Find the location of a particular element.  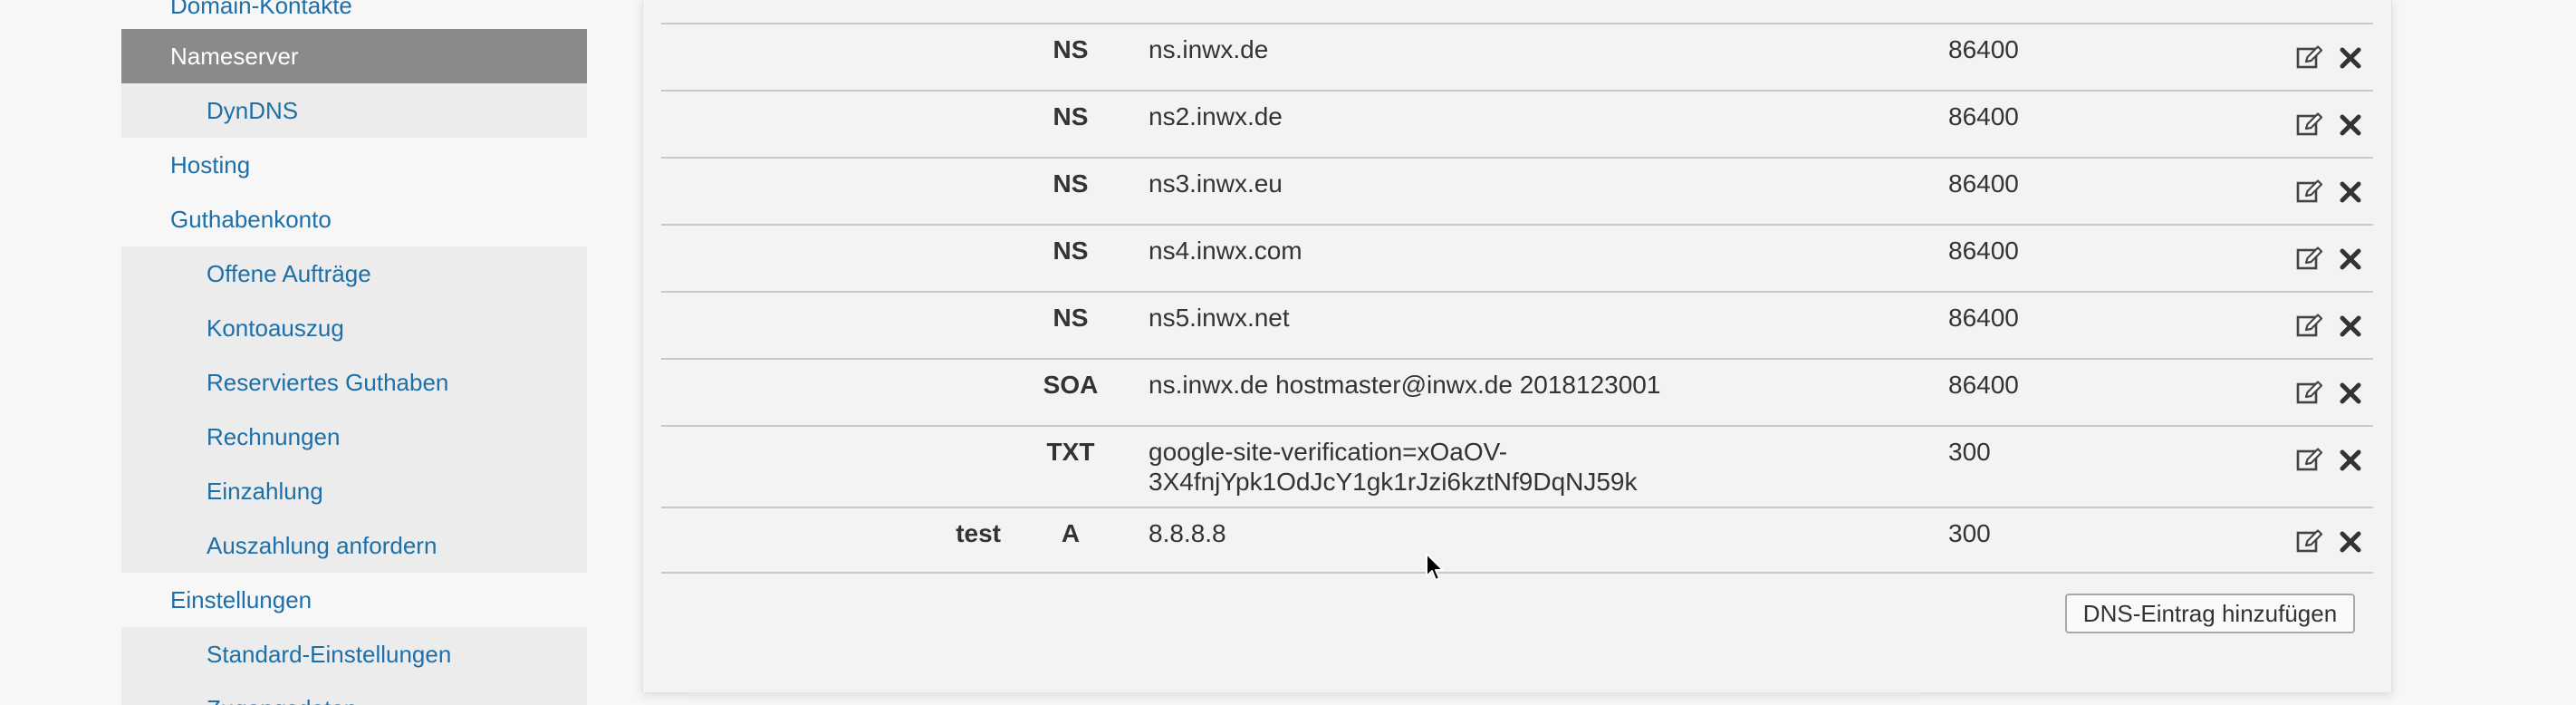

sidebar-item-label: DynDNS is located at coordinates (253, 110).